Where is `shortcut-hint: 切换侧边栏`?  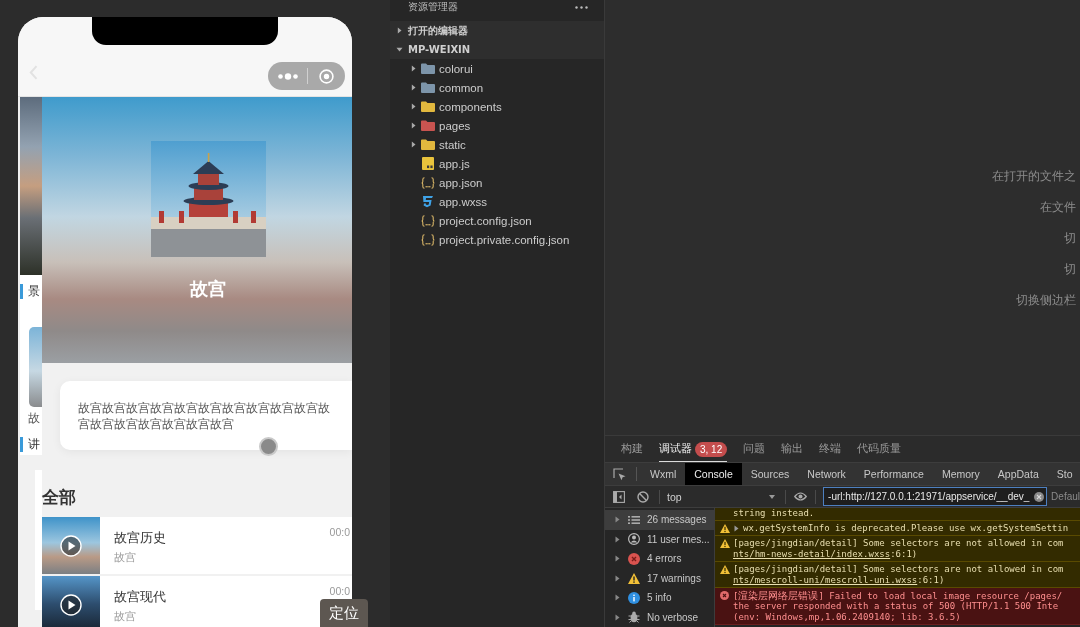 shortcut-hint: 切换侧边栏 is located at coordinates (1046, 300).